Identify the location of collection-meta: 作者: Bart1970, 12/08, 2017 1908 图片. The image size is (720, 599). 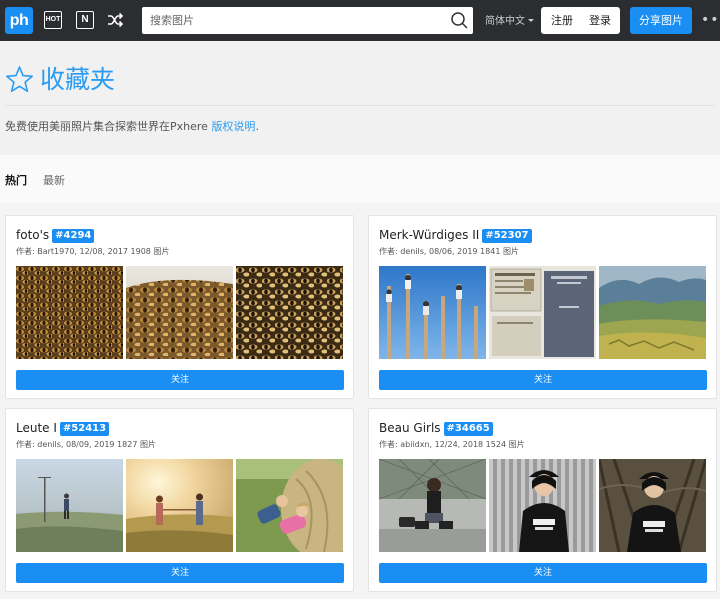
(93, 251).